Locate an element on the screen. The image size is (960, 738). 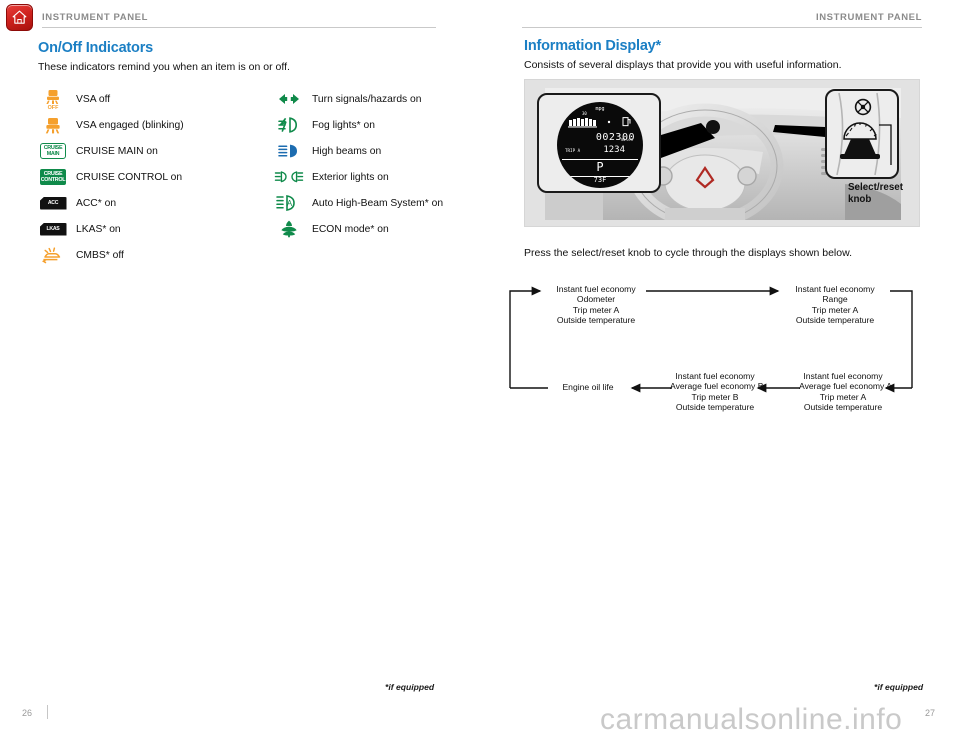
indicator-turn-signals: Turn signals/hazards on is located at coordinates (357, 99).